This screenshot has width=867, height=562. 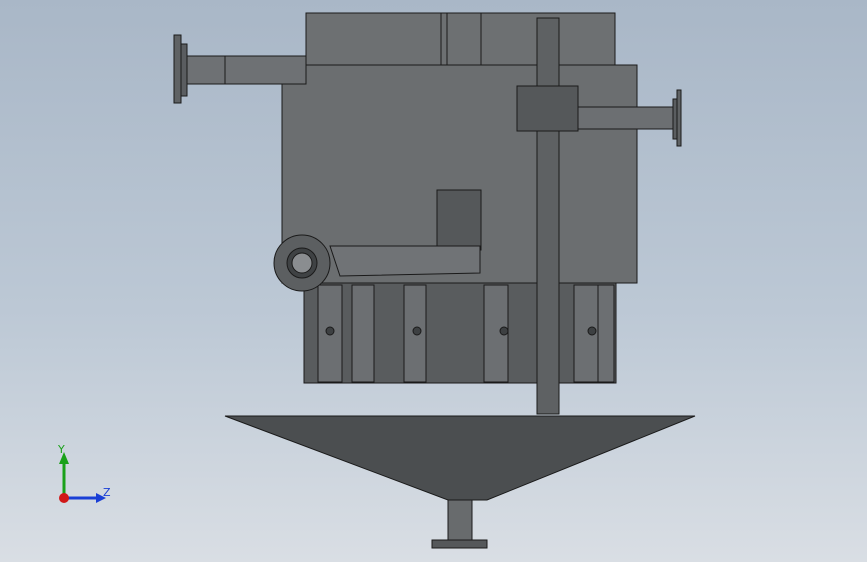 I want to click on shaft-collar, so click(x=547, y=108).